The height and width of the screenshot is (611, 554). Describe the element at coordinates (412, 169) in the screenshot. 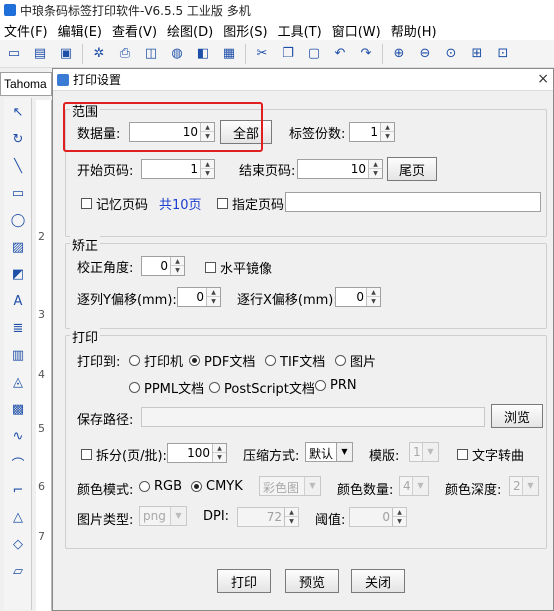

I see `last-page-button: 尾页` at that location.